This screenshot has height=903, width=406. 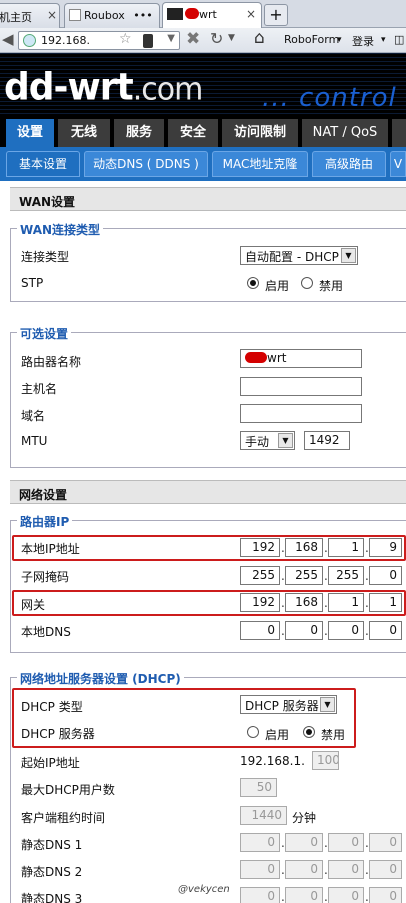 What do you see at coordinates (143, 15) in the screenshot?
I see `tab-overflow: •••` at bounding box center [143, 15].